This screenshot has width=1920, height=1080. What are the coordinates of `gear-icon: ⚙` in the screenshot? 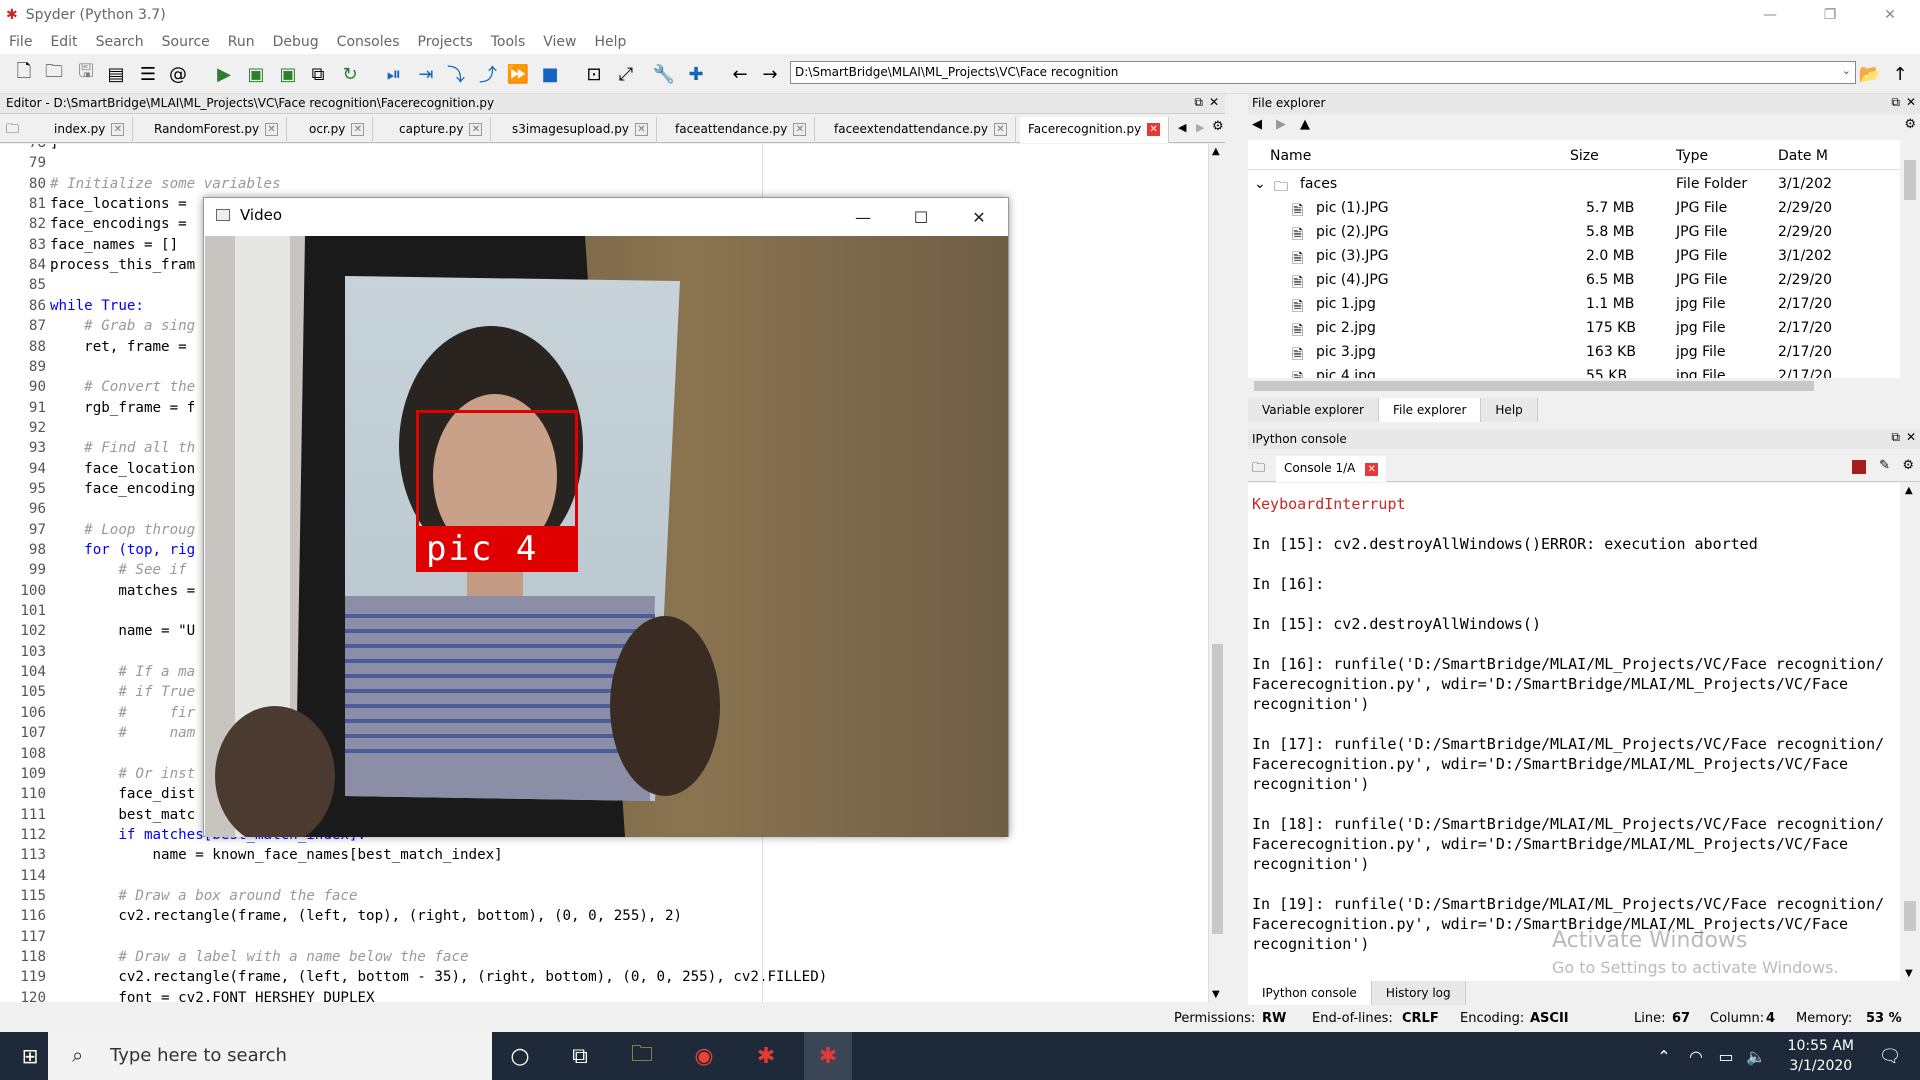 It's located at (1910, 124).